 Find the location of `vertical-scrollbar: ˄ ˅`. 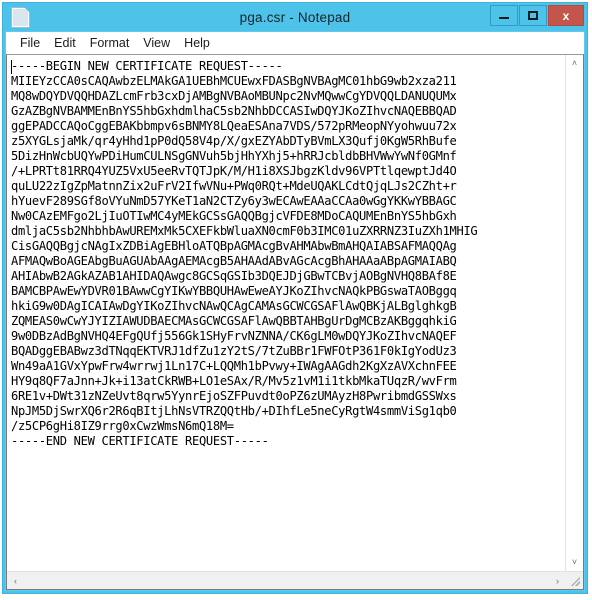

vertical-scrollbar: ˄ ˅ is located at coordinates (574, 313).